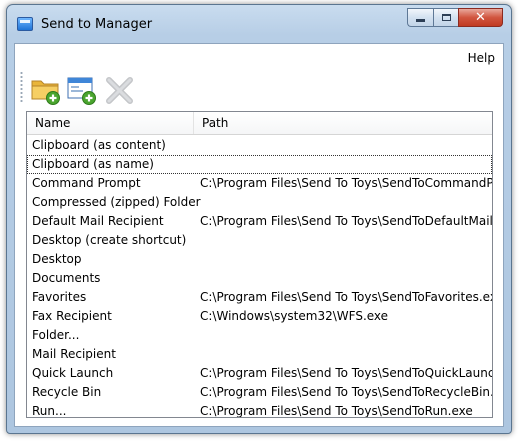 Image resolution: width=520 pixels, height=445 pixels. I want to click on title-bar: Send to Manager ✕, so click(259, 24).